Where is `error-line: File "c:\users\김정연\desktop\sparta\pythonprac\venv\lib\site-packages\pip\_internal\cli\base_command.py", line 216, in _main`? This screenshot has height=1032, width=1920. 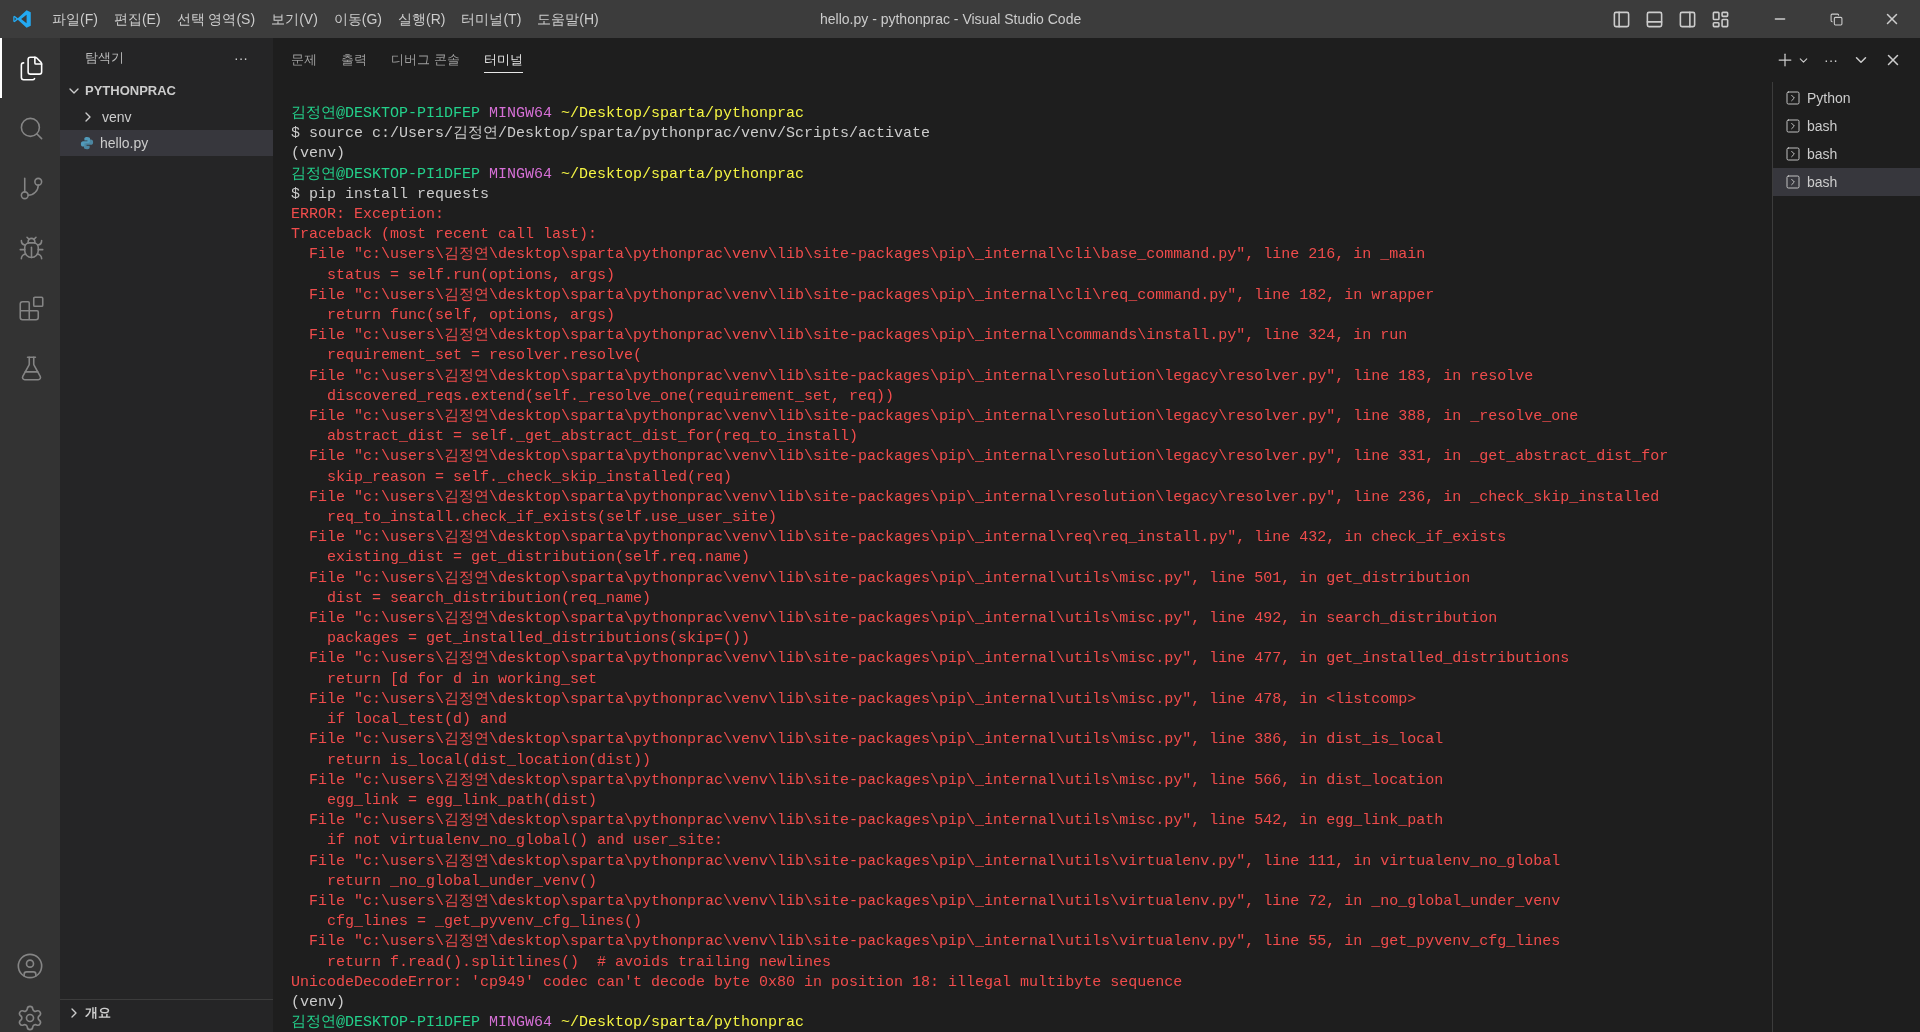
error-line: File "c:\users\김정연\desktop\sparta\pythonprac\venv\lib\site-packages\pip\_internal\cli\base_command.py", line 216, in _main is located at coordinates (867, 255).